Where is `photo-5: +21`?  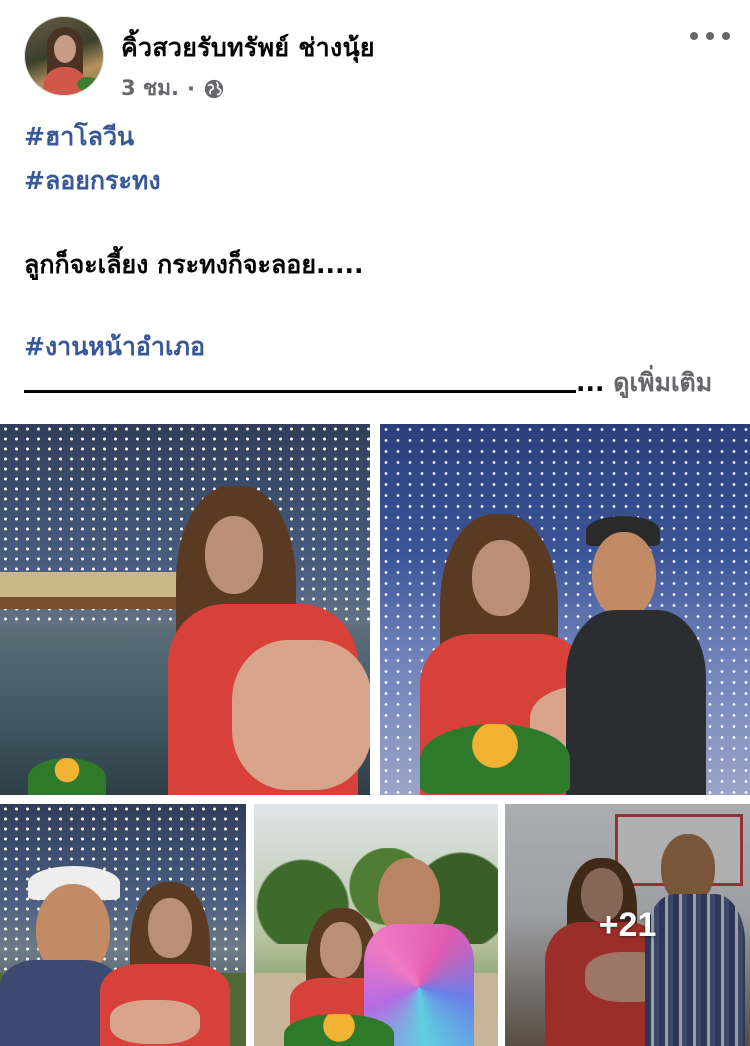 photo-5: +21 is located at coordinates (627, 925).